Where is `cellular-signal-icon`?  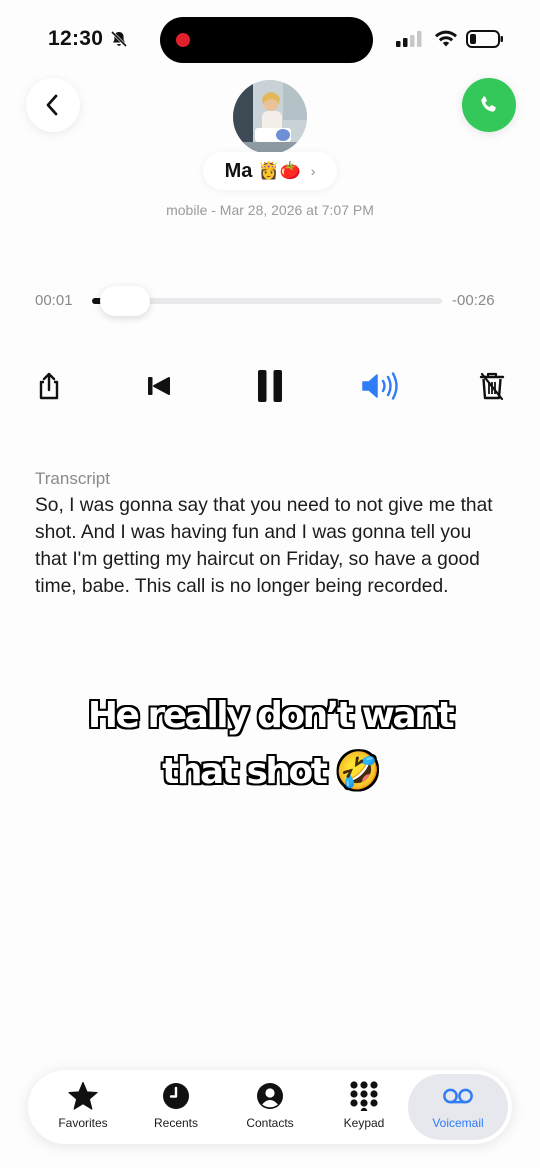 cellular-signal-icon is located at coordinates (409, 39).